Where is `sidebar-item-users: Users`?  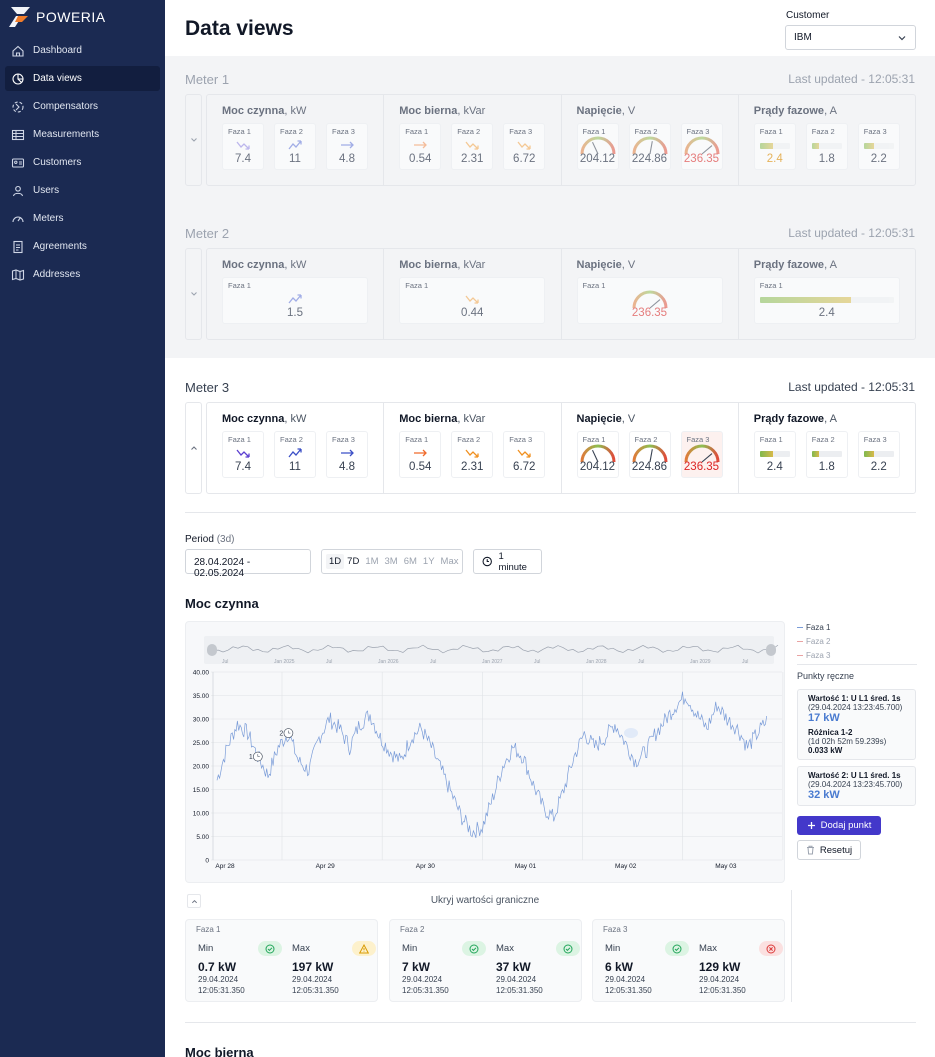 sidebar-item-users: Users is located at coordinates (82, 190).